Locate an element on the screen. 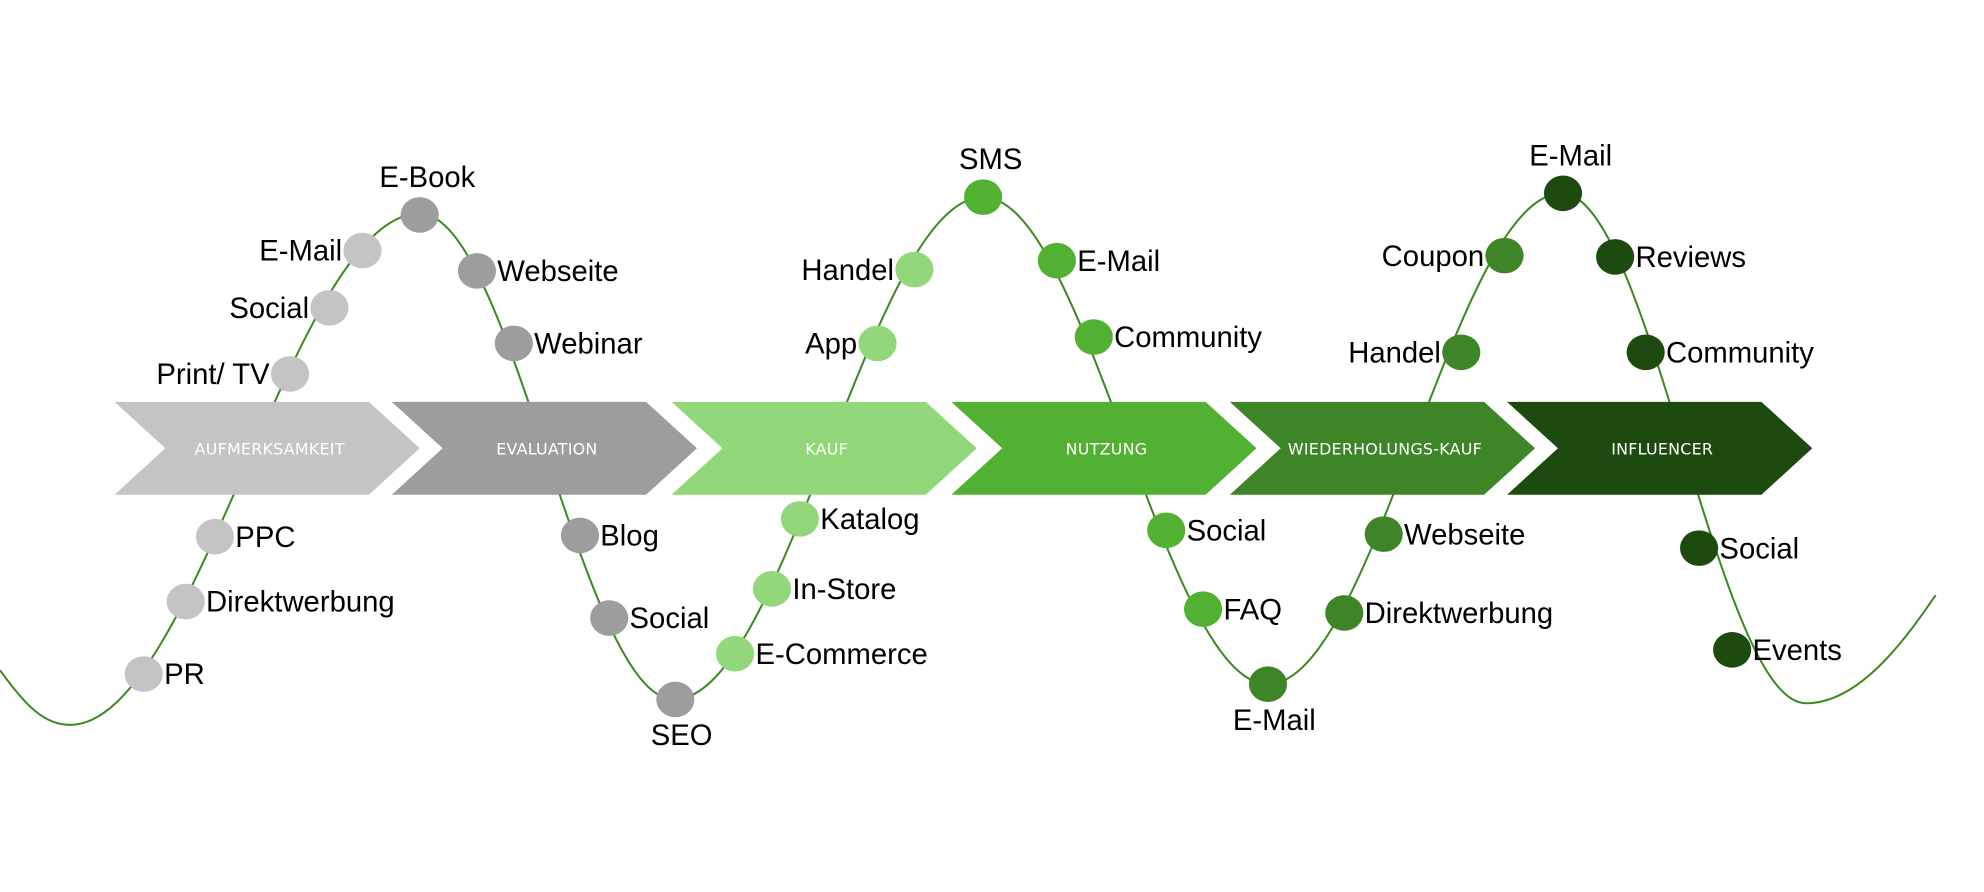  touchpoint-label: PR is located at coordinates (184, 675).